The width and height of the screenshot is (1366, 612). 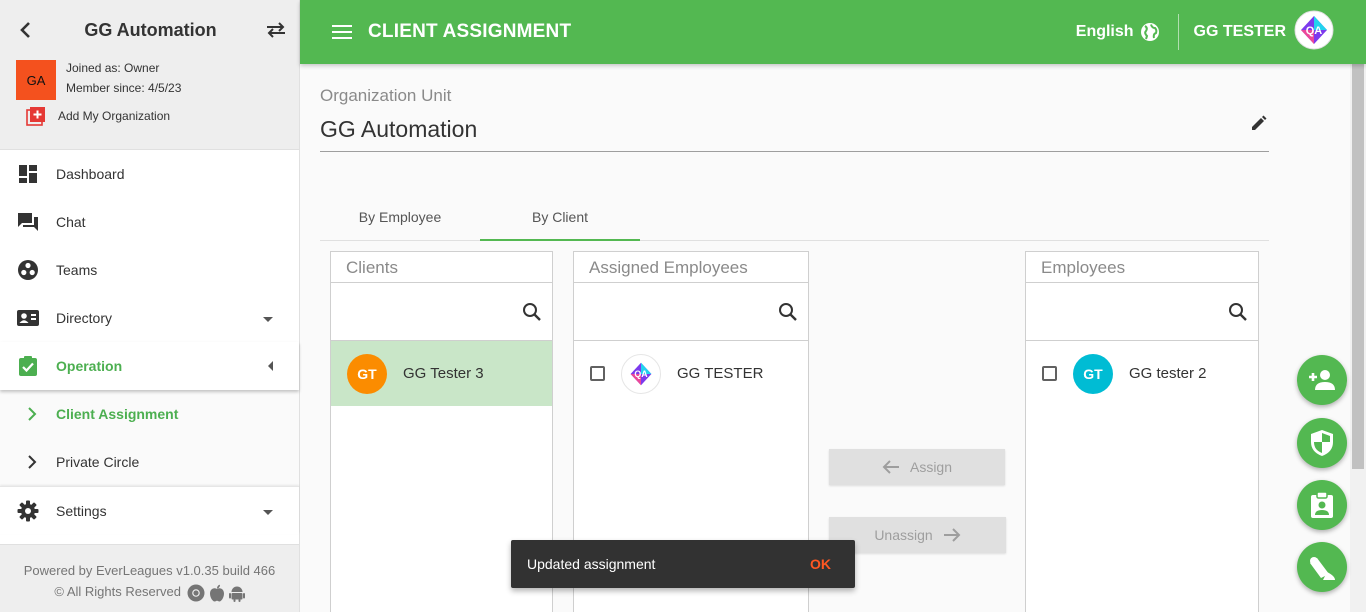 I want to click on sidebar-subitem-label: Client Assignment, so click(x=117, y=414).